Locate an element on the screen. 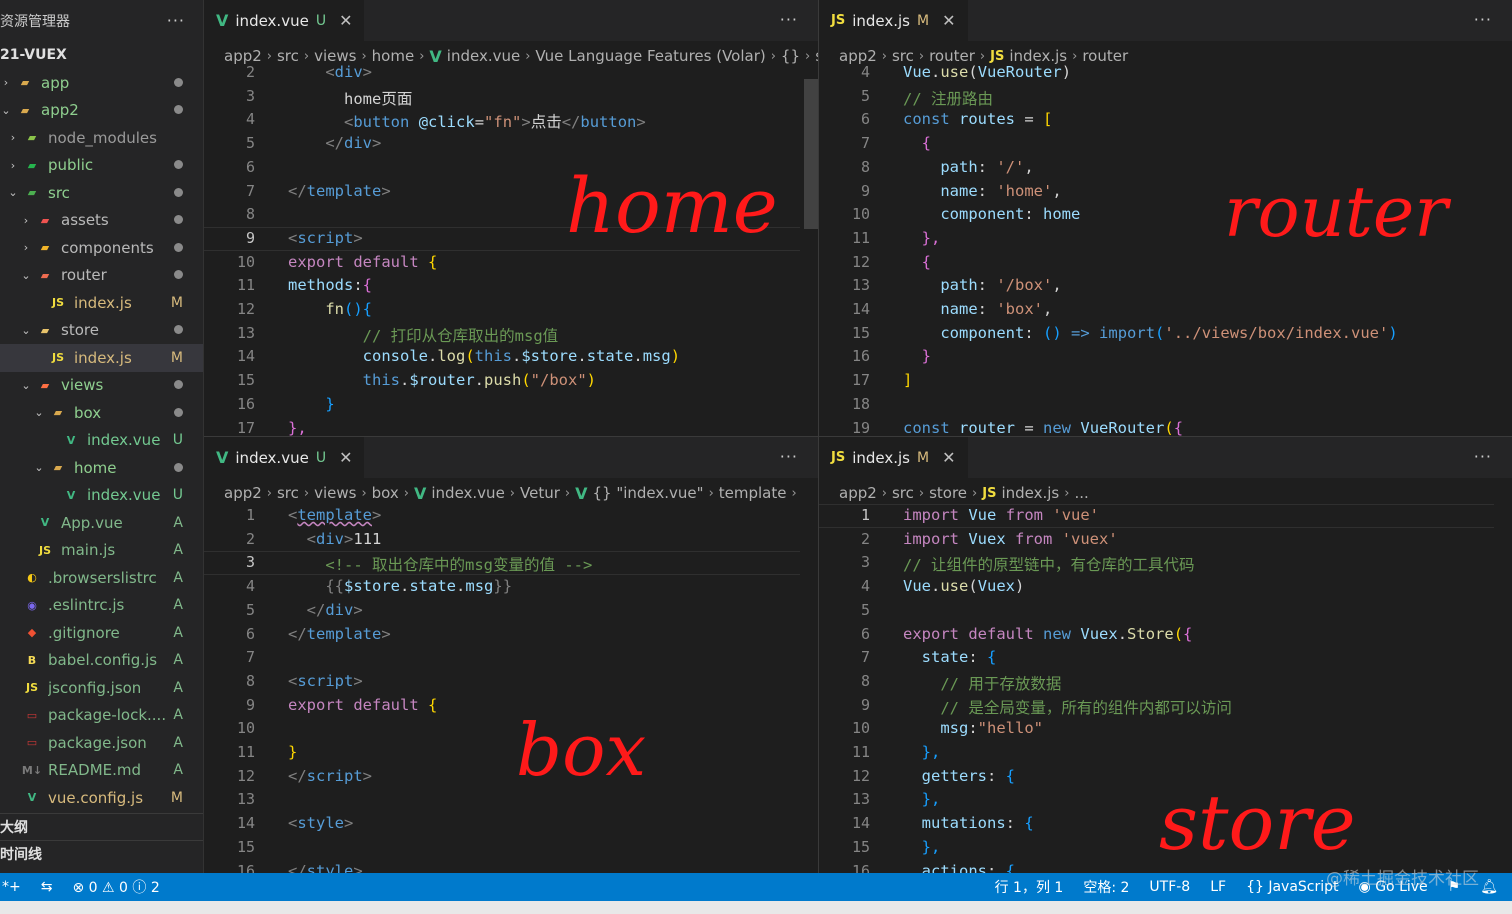 Image resolution: width=1512 pixels, height=914 pixels. file-encoding: UTF-8 is located at coordinates (1169, 887).